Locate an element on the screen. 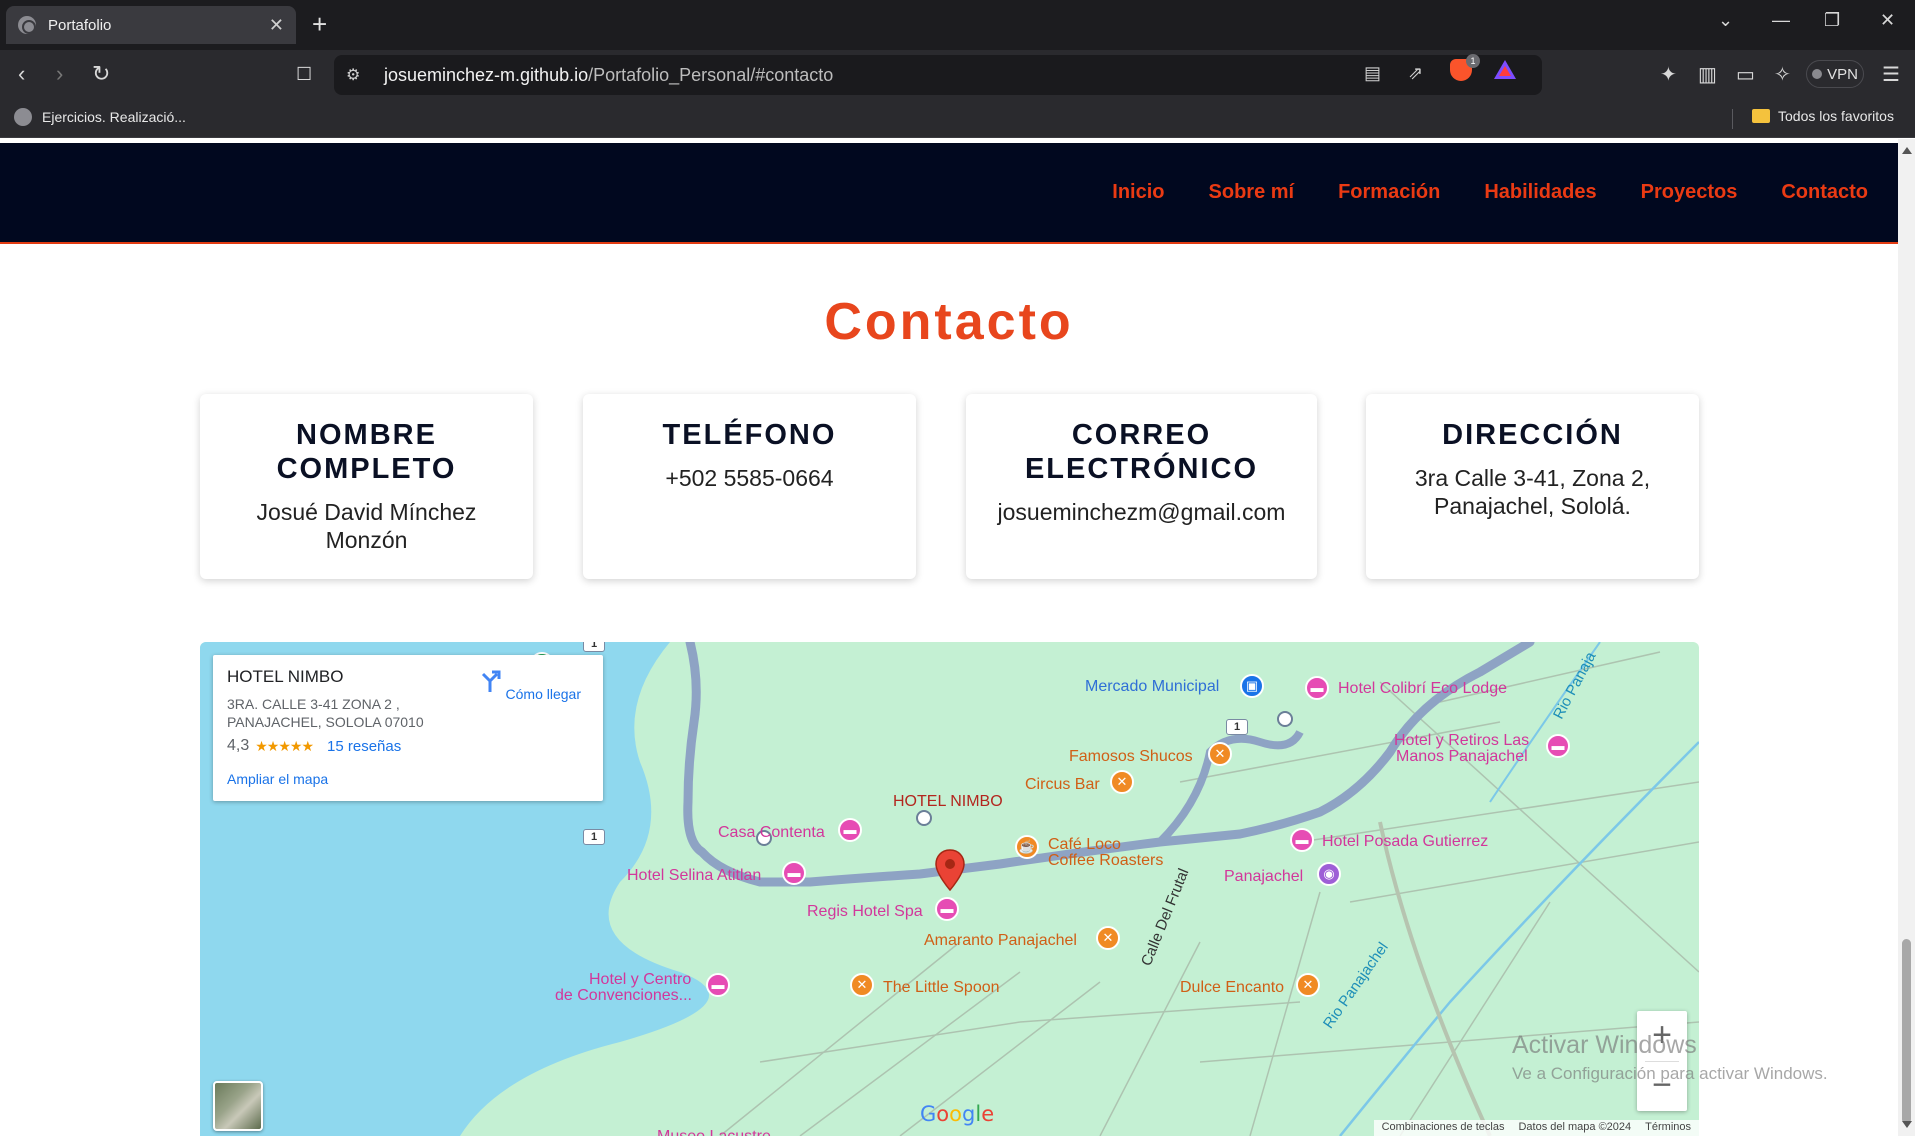 The height and width of the screenshot is (1136, 1915). keyboard-shortcuts-link: Combinaciones de teclas is located at coordinates (1443, 1128).